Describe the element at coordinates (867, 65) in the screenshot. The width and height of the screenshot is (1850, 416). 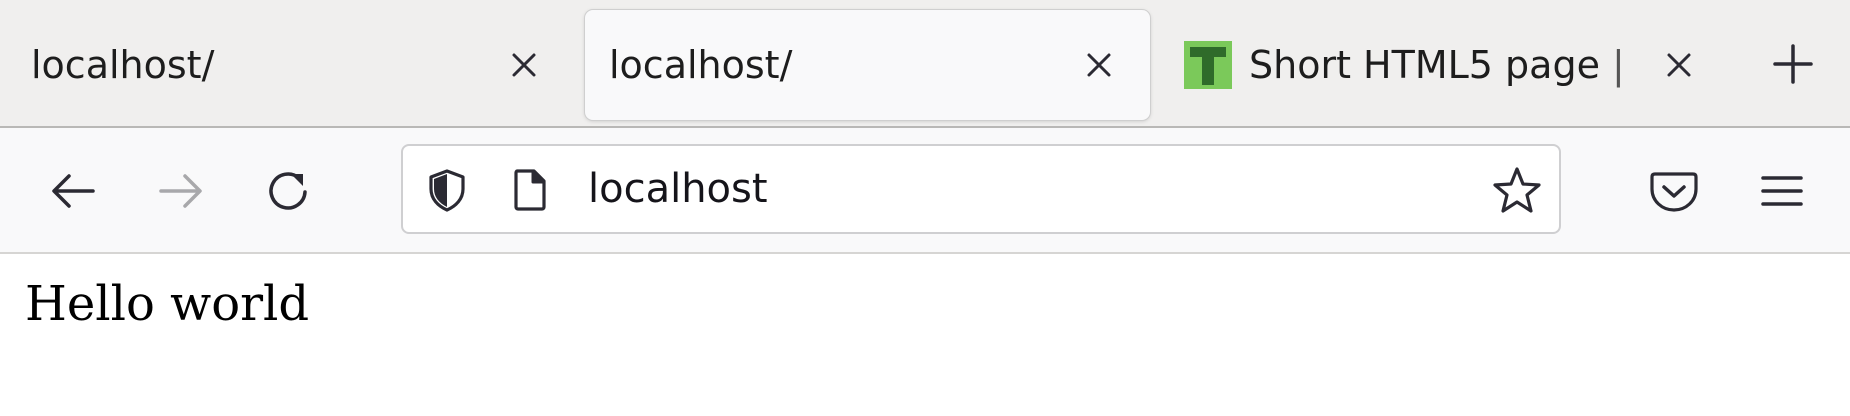
I see `tab-2-active: localhost/` at that location.